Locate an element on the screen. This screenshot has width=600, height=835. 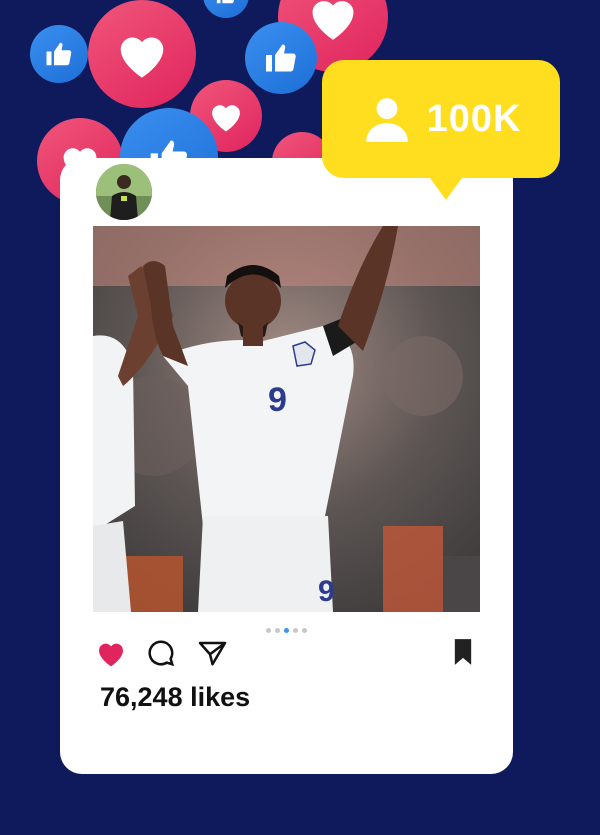
share-button is located at coordinates (212, 653).